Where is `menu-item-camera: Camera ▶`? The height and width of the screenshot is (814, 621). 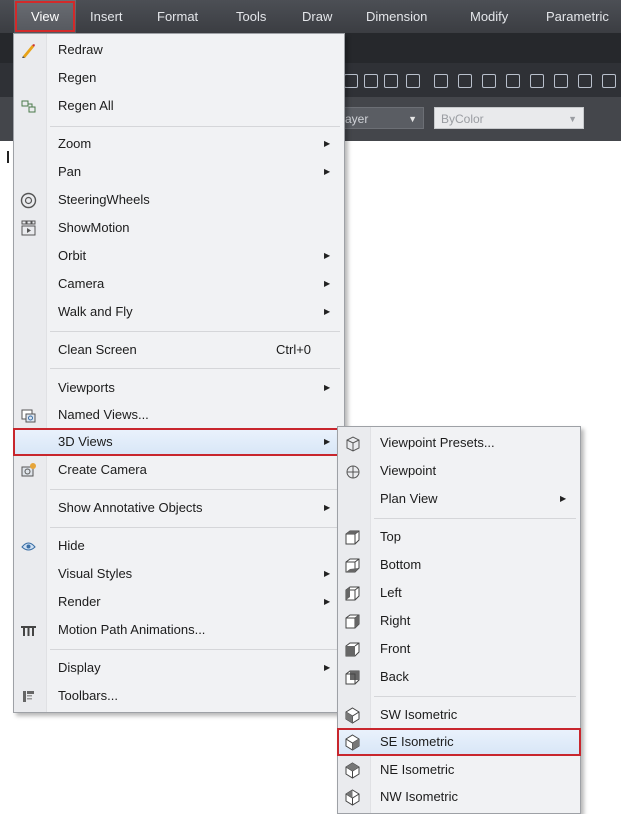
menu-item-camera: Camera ▶ is located at coordinates (179, 284).